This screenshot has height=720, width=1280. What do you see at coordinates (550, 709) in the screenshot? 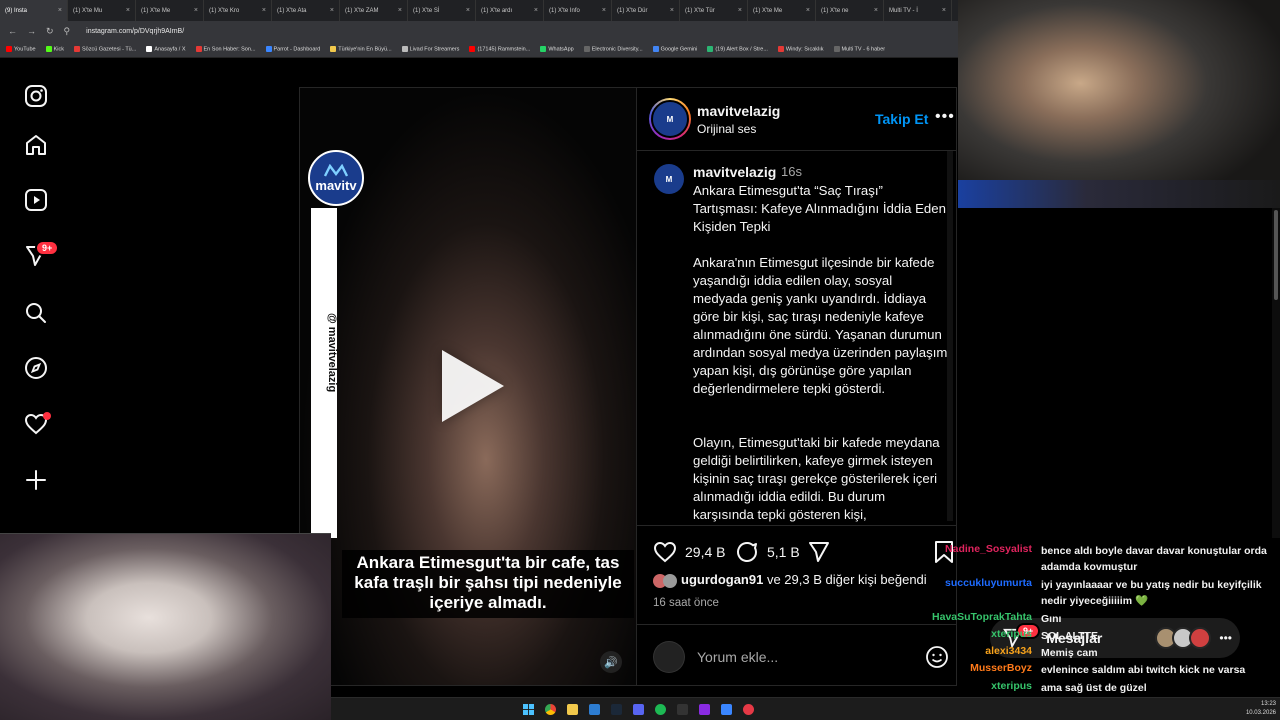
I see `chrome-icon` at bounding box center [550, 709].